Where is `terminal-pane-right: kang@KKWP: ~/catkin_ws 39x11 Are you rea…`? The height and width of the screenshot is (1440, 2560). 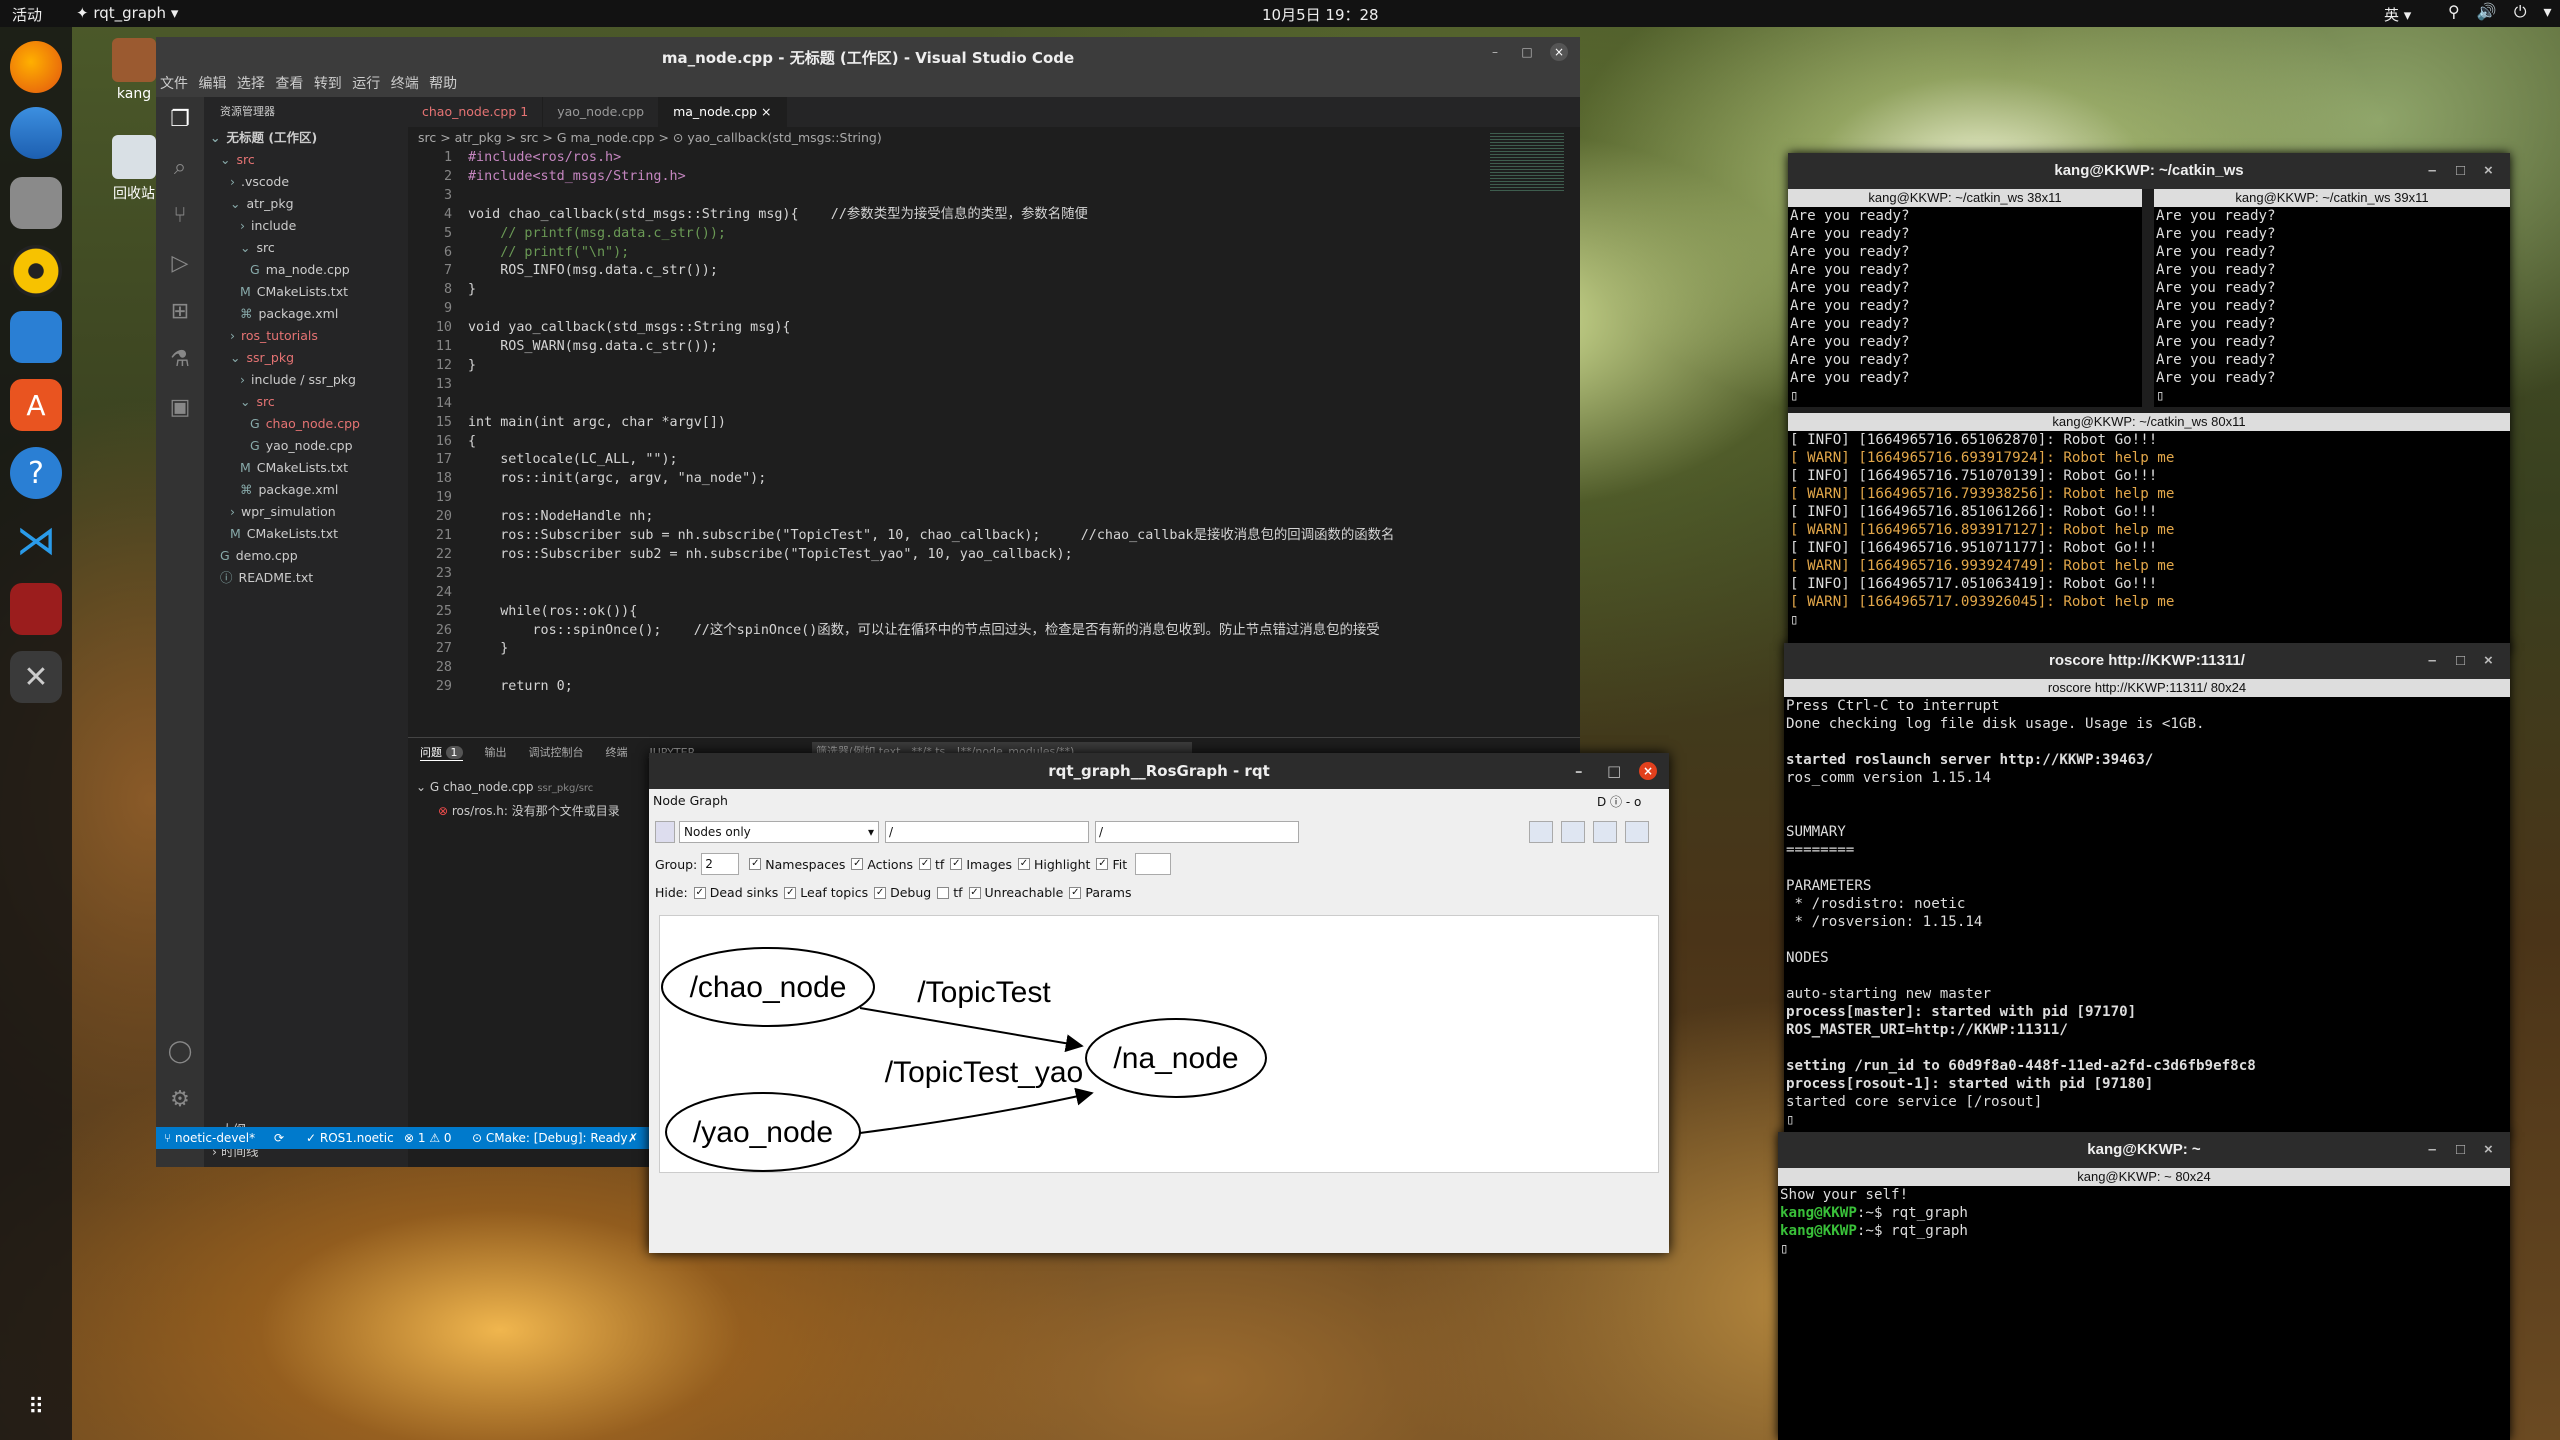 terminal-pane-right: kang@KKWP: ~/catkin_ws 39x11 Are you rea… is located at coordinates (2332, 298).